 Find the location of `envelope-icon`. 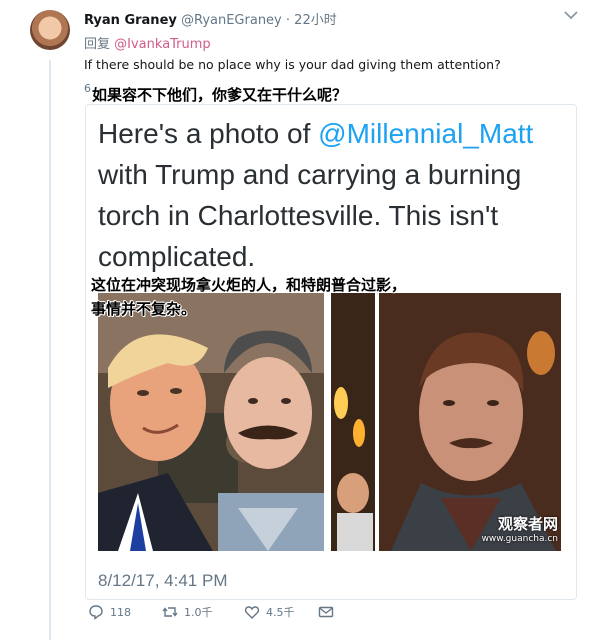

envelope-icon is located at coordinates (326, 612).